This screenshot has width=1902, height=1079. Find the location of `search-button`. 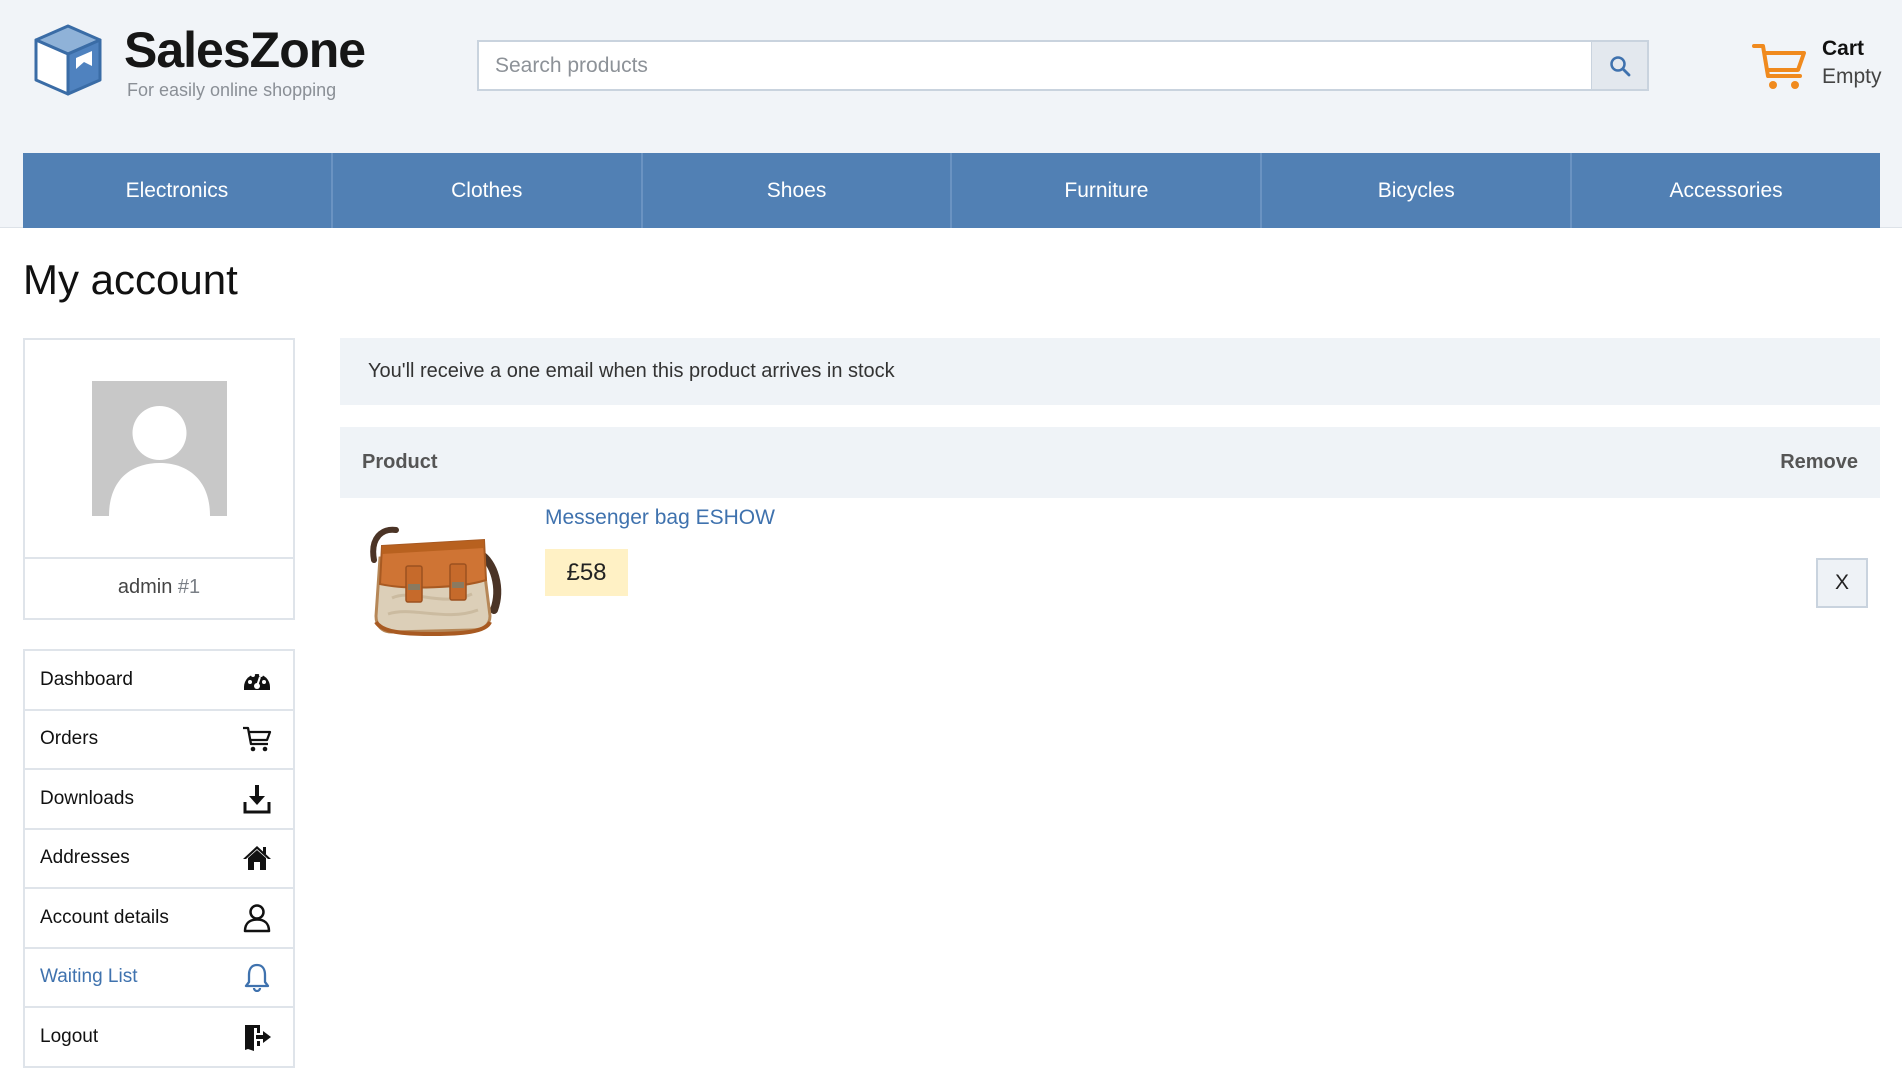

search-button is located at coordinates (1620, 65).